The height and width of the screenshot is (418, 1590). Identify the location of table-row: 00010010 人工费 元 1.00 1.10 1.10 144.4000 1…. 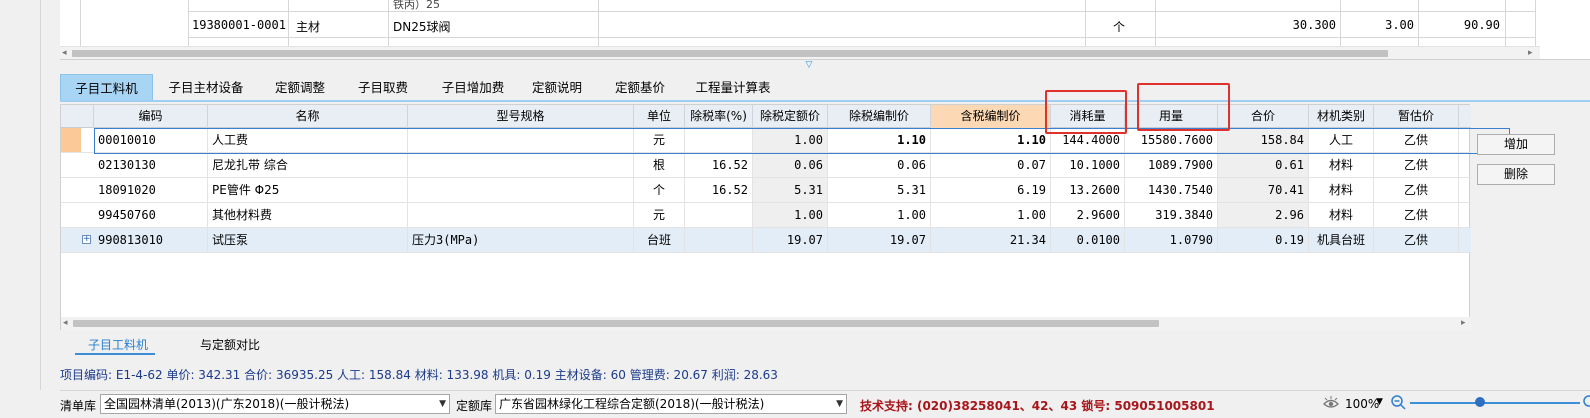
(766, 140).